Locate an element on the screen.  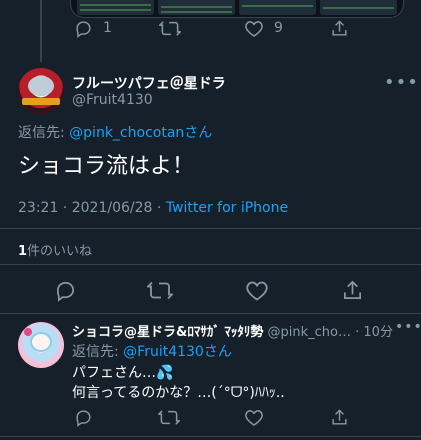
reply-to-link: @Fruit4130 is located at coordinates (163, 352).